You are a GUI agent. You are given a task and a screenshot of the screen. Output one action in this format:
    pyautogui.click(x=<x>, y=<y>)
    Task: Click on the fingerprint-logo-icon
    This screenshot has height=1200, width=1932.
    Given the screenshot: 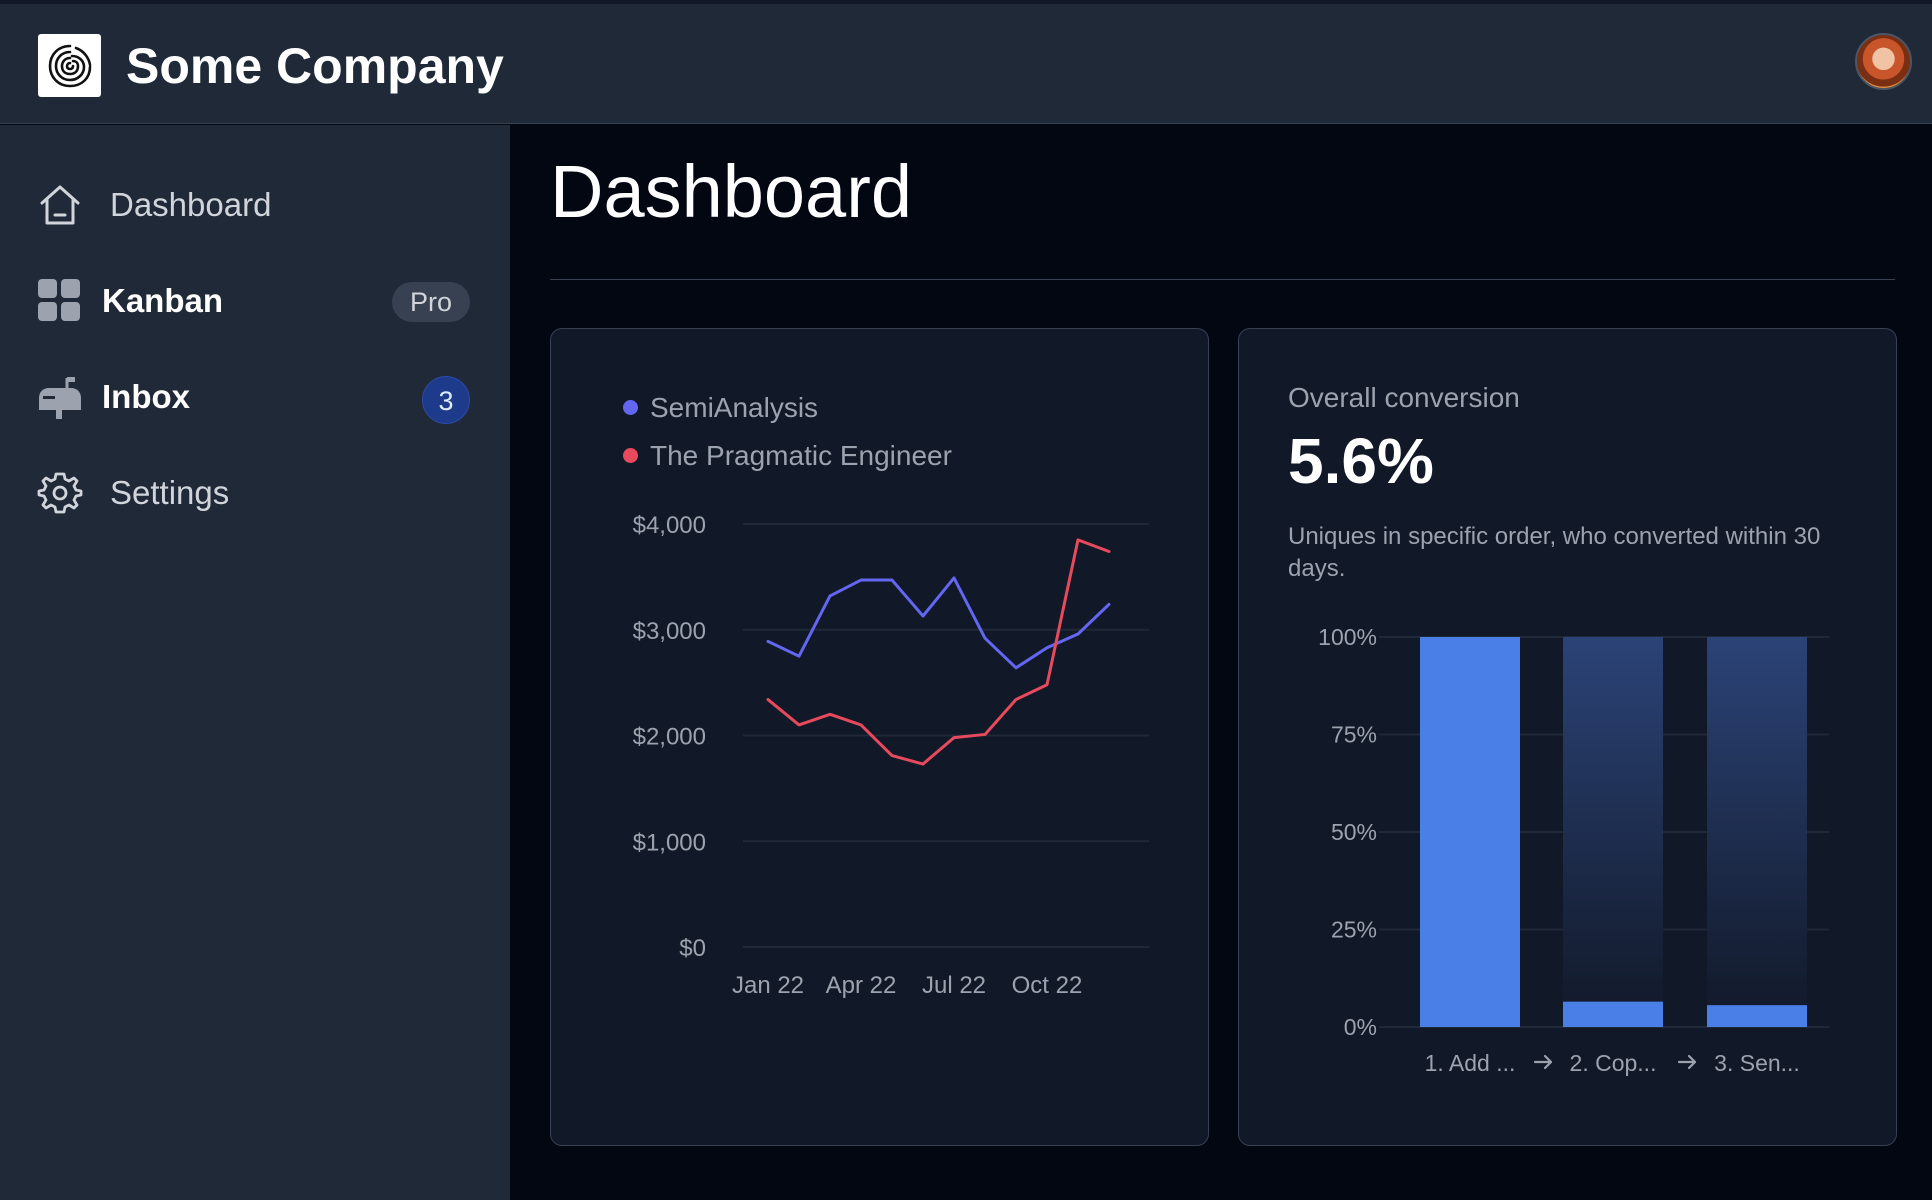 What is the action you would take?
    pyautogui.click(x=69, y=65)
    